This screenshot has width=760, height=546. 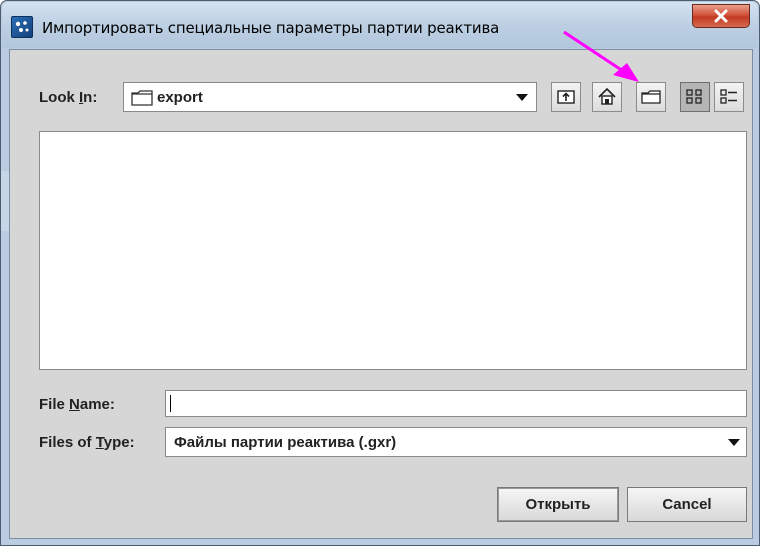 What do you see at coordinates (558, 504) in the screenshot?
I see `open-button: Открыть` at bounding box center [558, 504].